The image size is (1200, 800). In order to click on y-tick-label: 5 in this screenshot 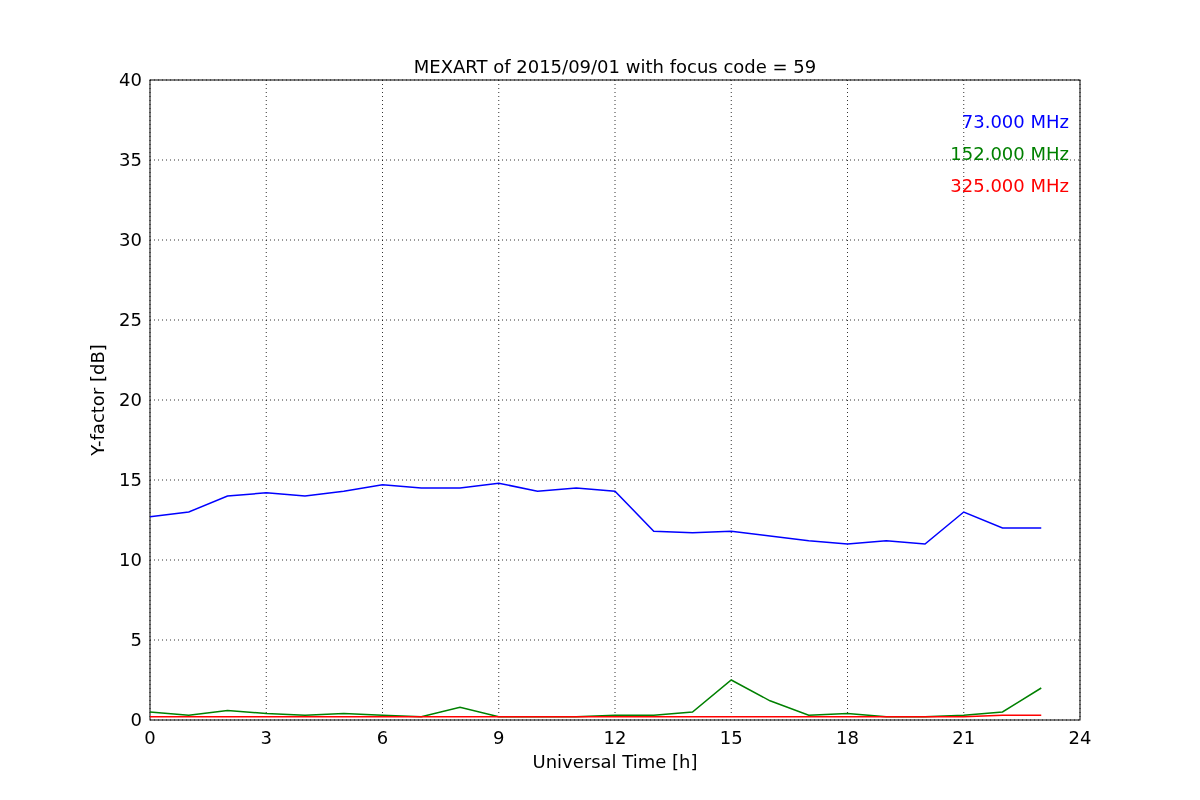, I will do `click(136, 639)`.